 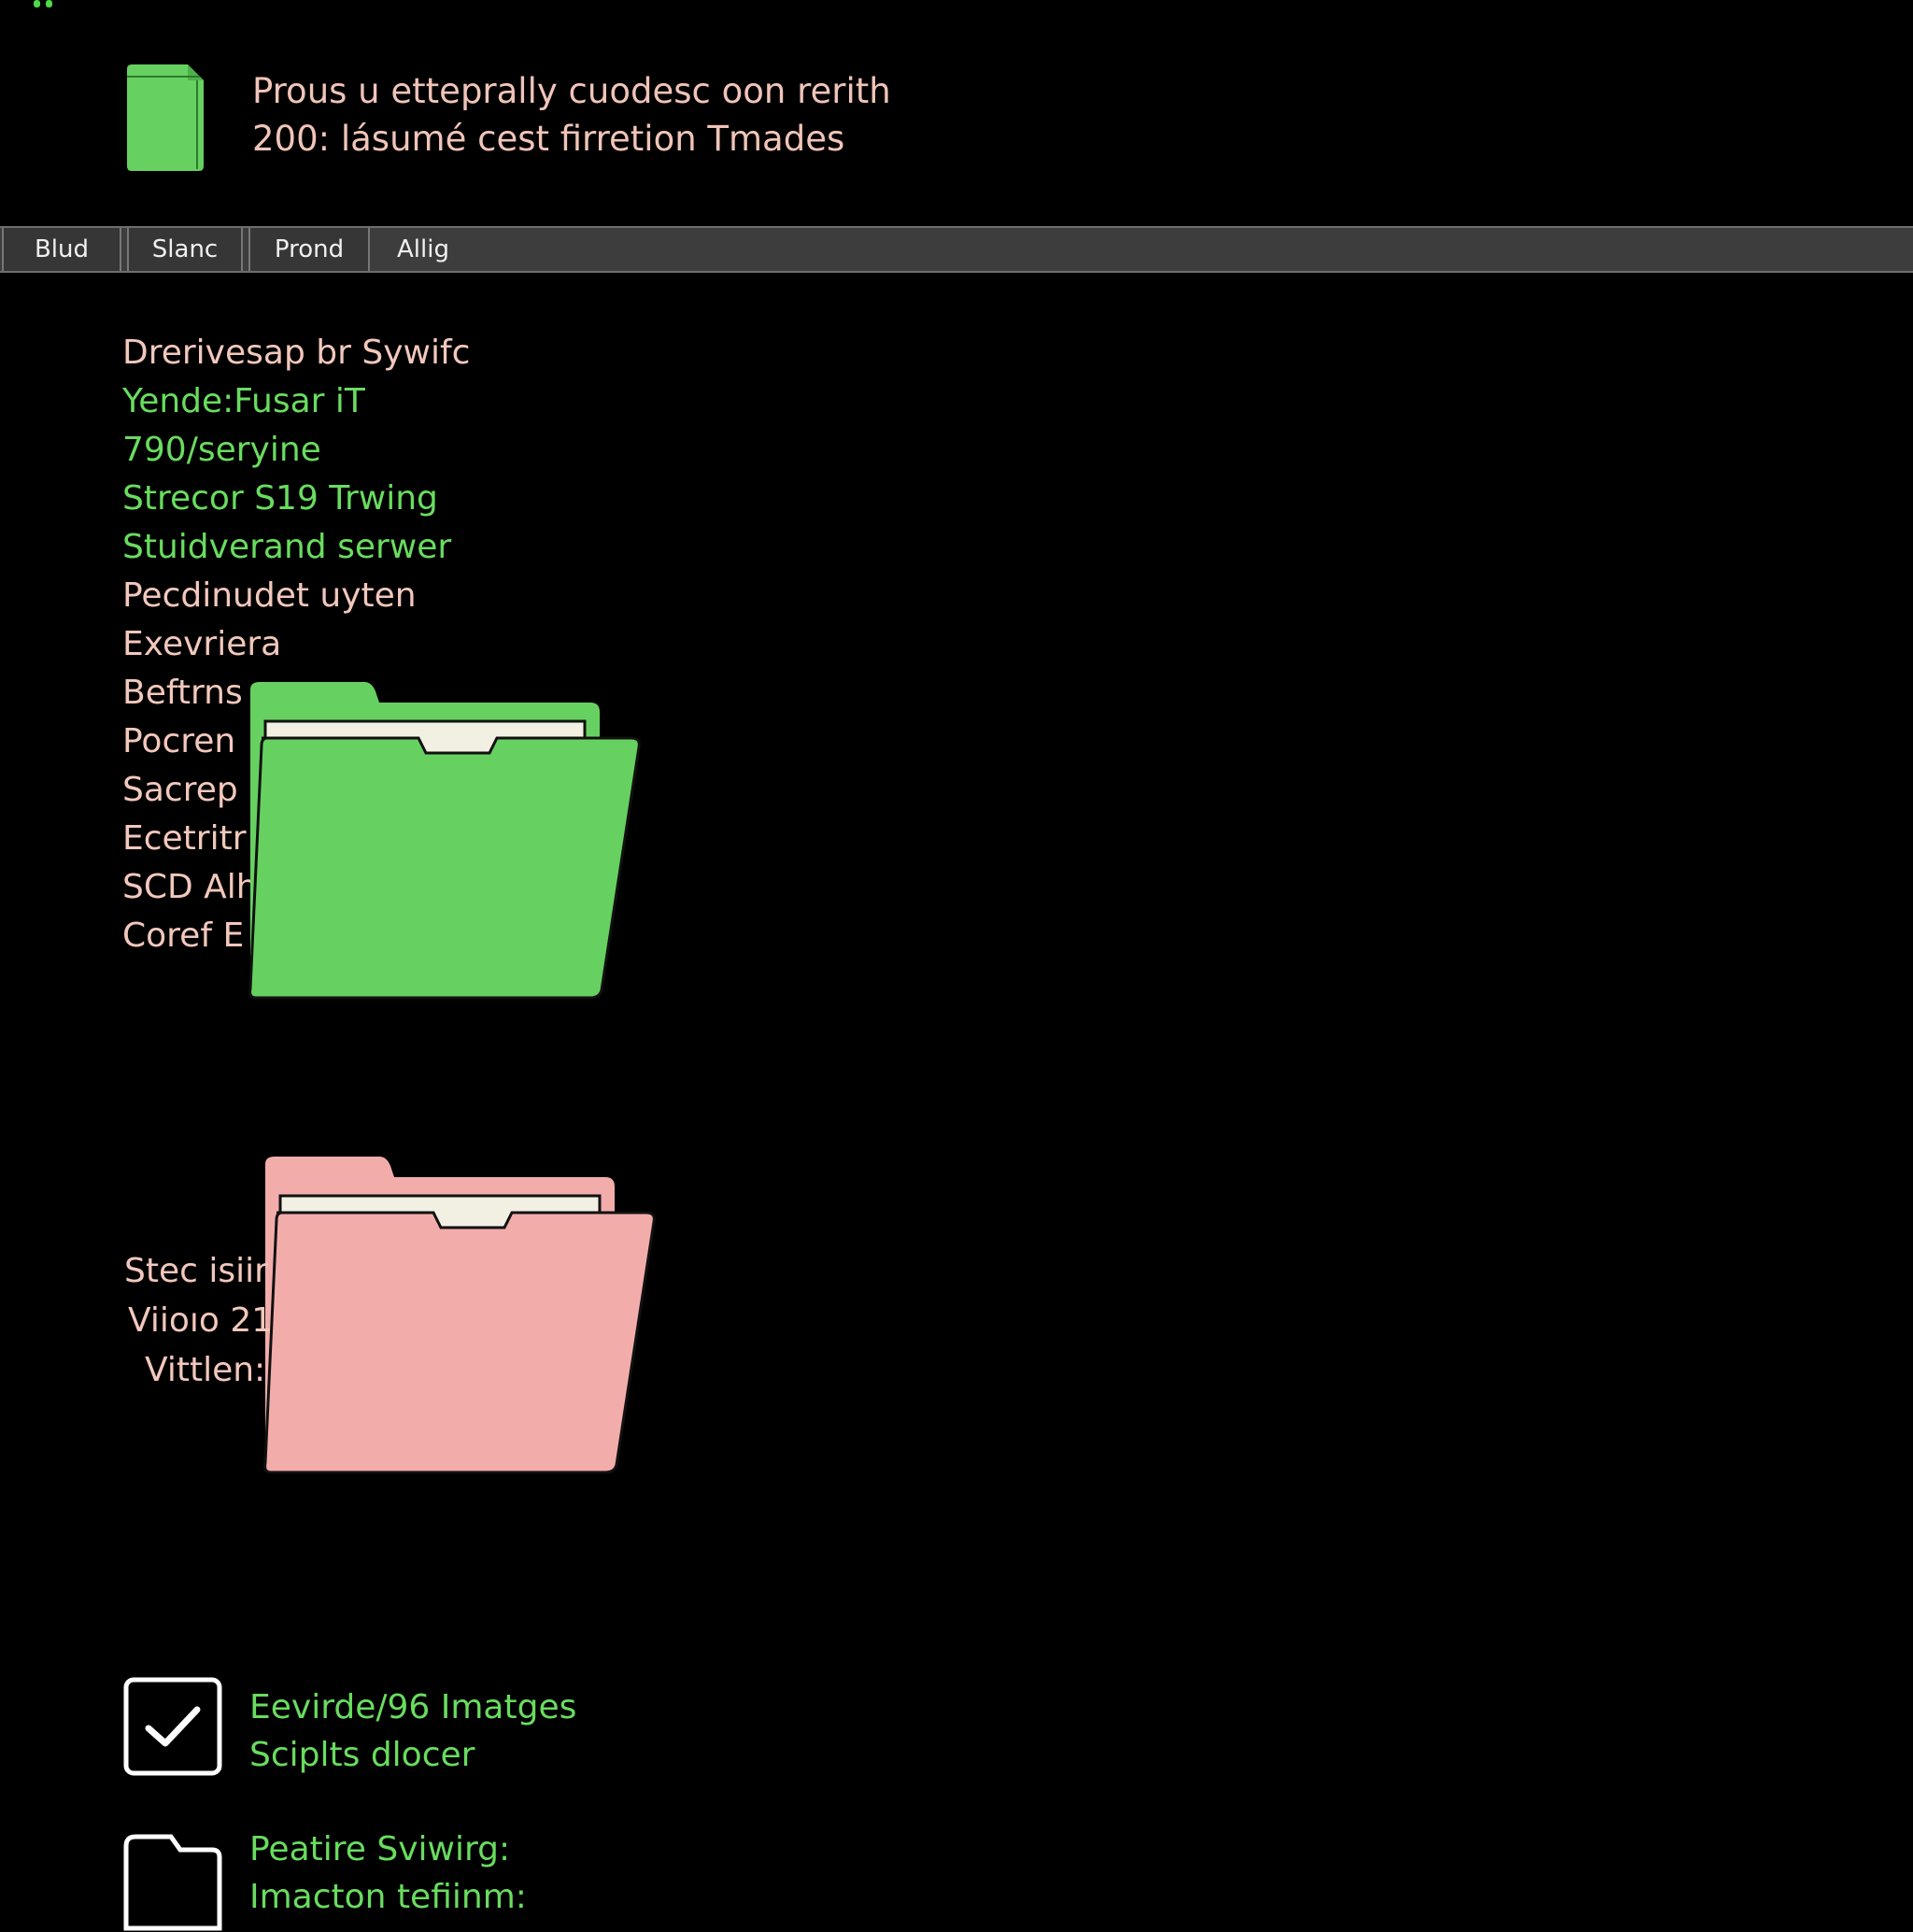 What do you see at coordinates (362, 1755) in the screenshot?
I see `bottom-row-1-line-2: Sciplts dlocer` at bounding box center [362, 1755].